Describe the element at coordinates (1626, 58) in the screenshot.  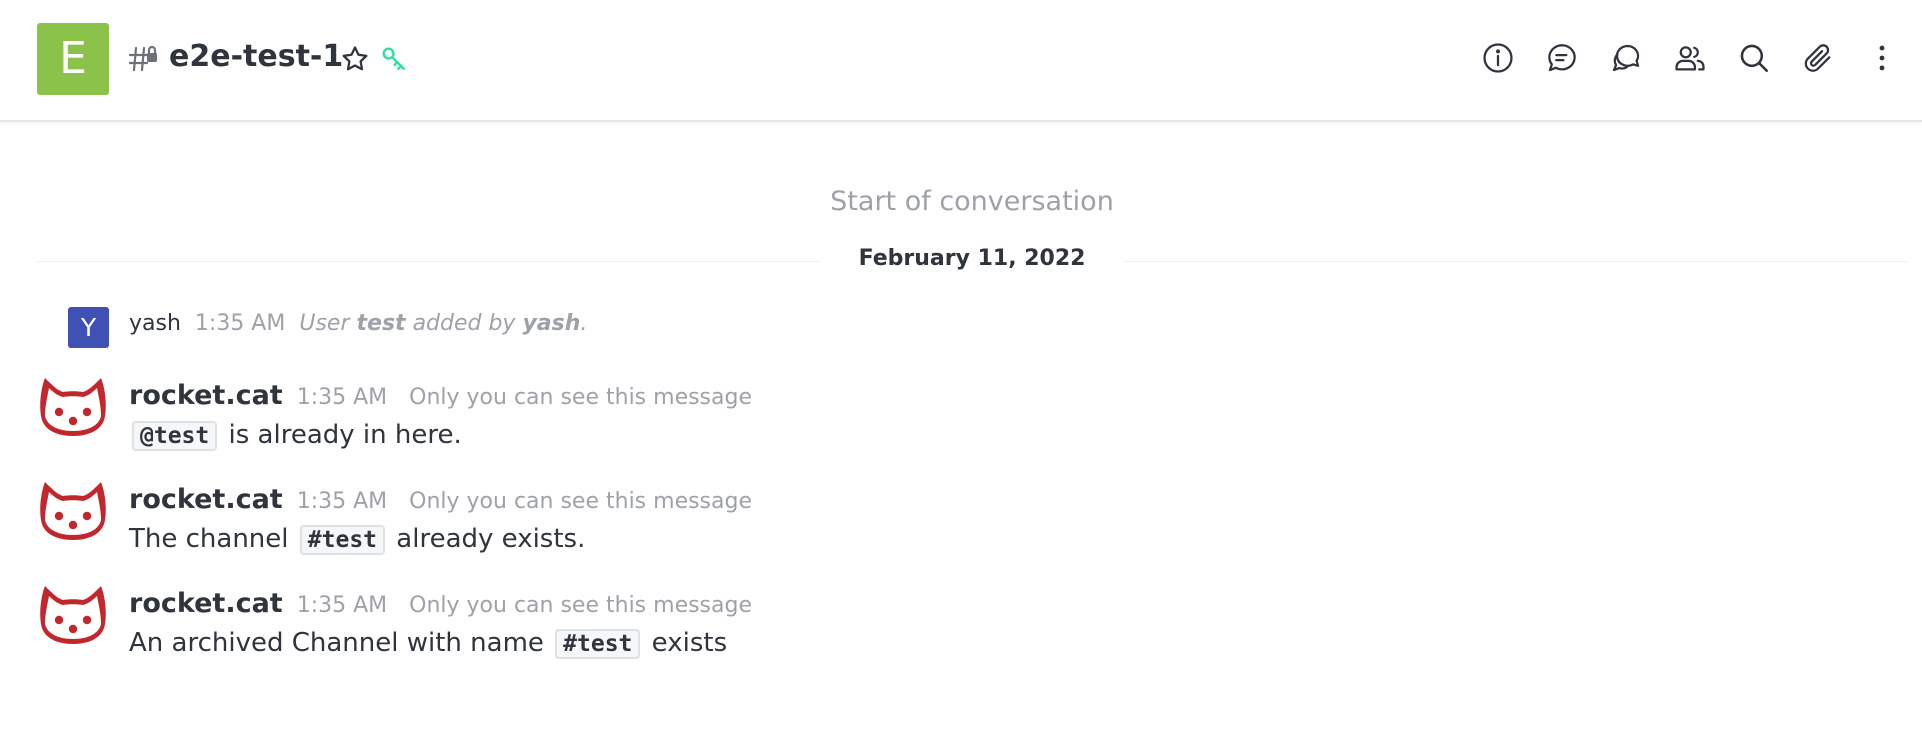
I see `discussion-icon` at that location.